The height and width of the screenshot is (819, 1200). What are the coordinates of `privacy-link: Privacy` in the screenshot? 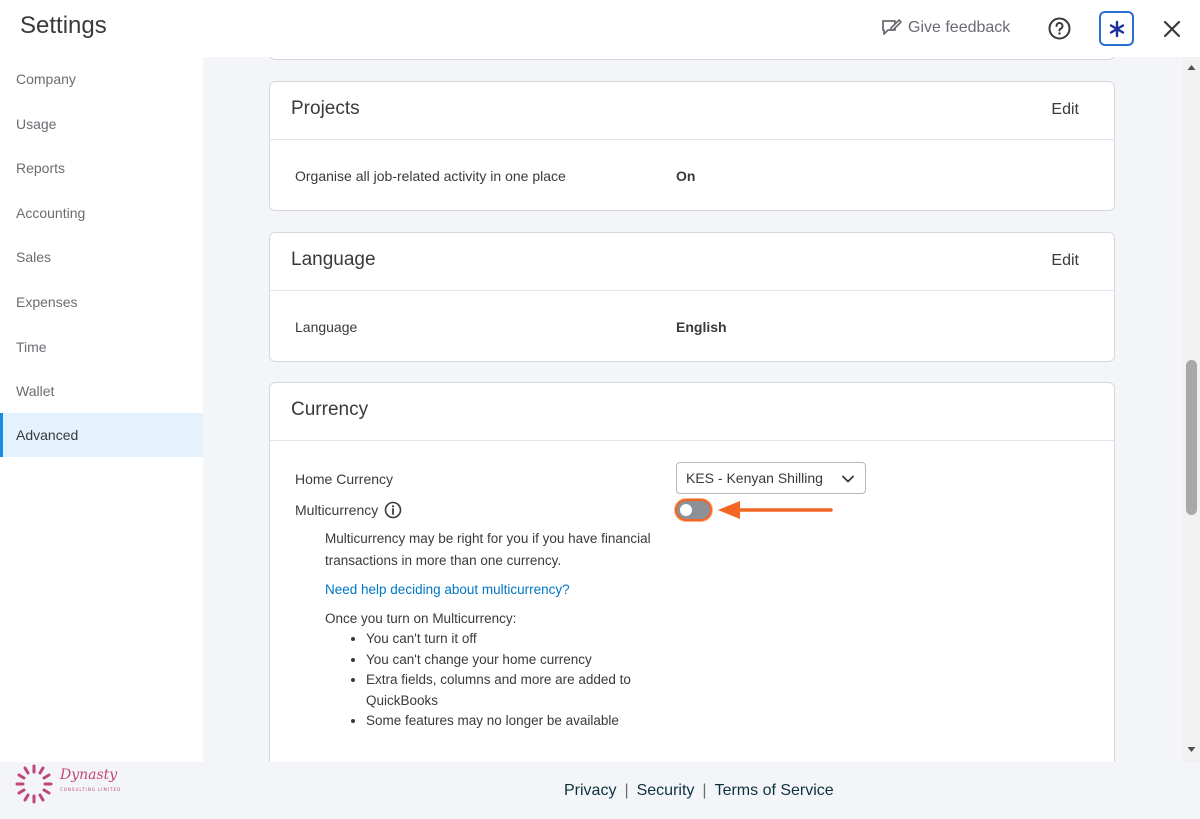 It's located at (590, 791).